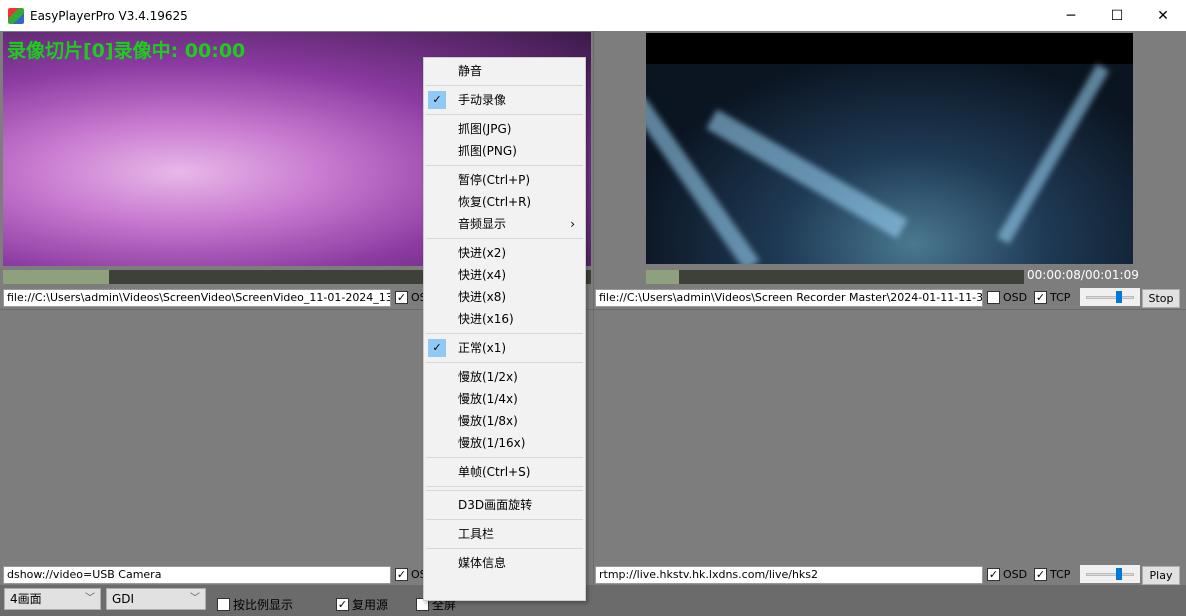 Image resolution: width=1186 pixels, height=616 pixels. I want to click on title-bar: EasyPlayerPro V3.4.19625 ─ ☐ ✕, so click(593, 15).